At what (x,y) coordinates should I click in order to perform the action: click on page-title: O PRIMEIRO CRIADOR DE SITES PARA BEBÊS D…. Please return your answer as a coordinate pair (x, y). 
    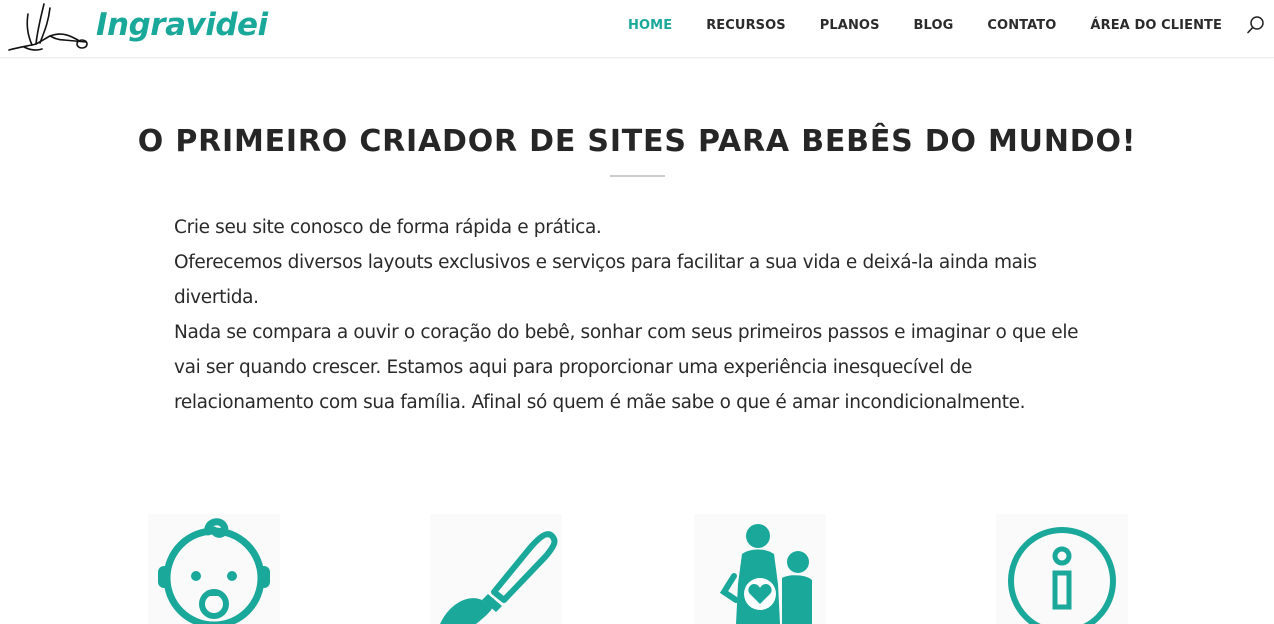
    Looking at the image, I should click on (637, 141).